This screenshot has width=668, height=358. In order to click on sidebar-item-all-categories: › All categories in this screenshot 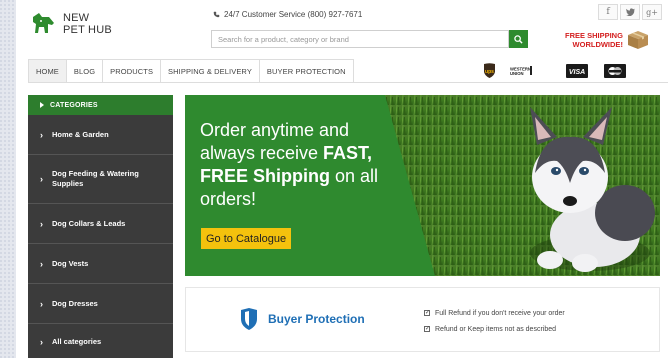, I will do `click(100, 341)`.